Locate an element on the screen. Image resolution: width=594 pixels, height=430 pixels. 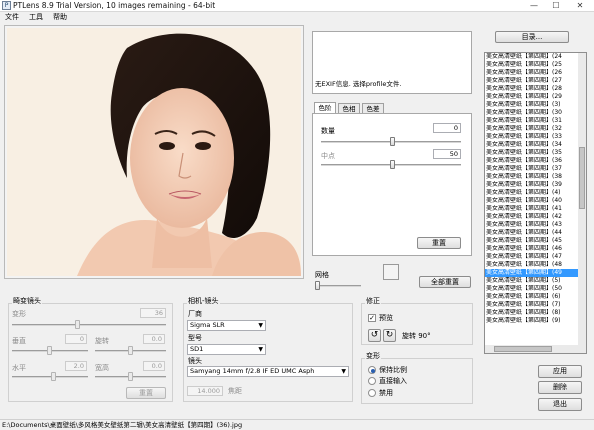
grid-color-swatch is located at coordinates (391, 272).